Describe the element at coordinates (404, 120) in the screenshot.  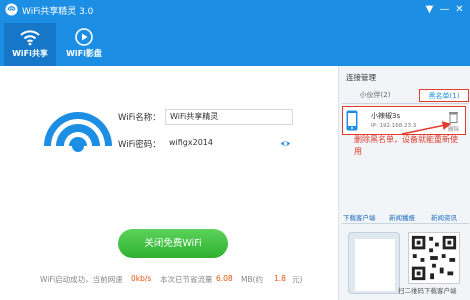
I see `blacklisted-device-card: 小辣椒3s IP: 192.168.23.3 删除` at that location.